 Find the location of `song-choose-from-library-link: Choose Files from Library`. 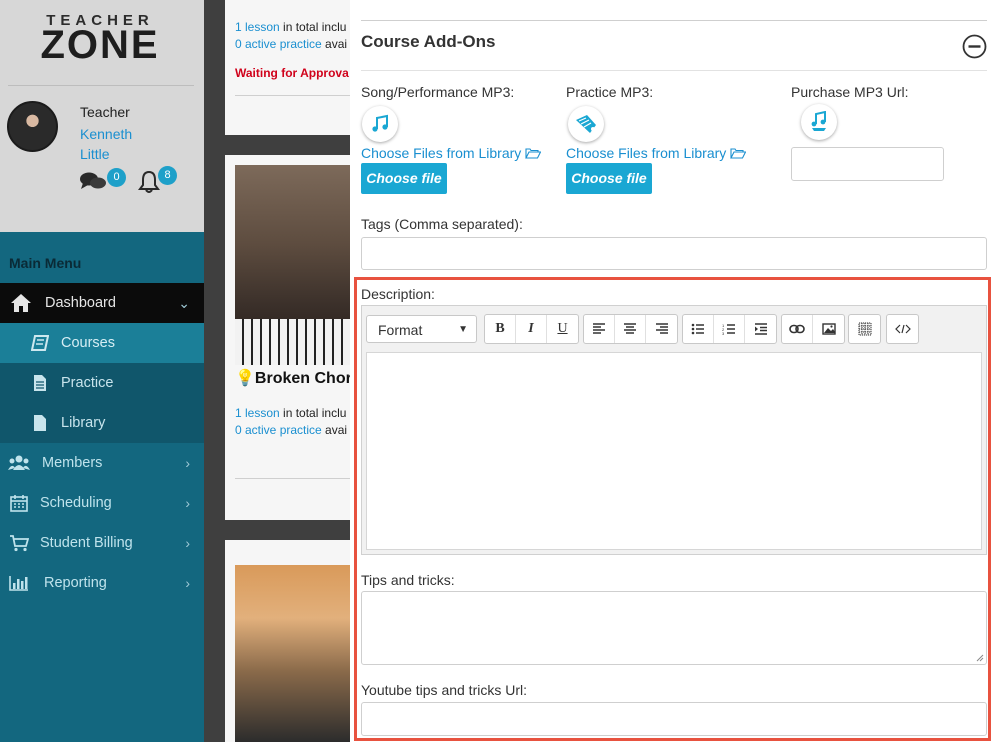

song-choose-from-library-link: Choose Files from Library is located at coordinates (451, 153).